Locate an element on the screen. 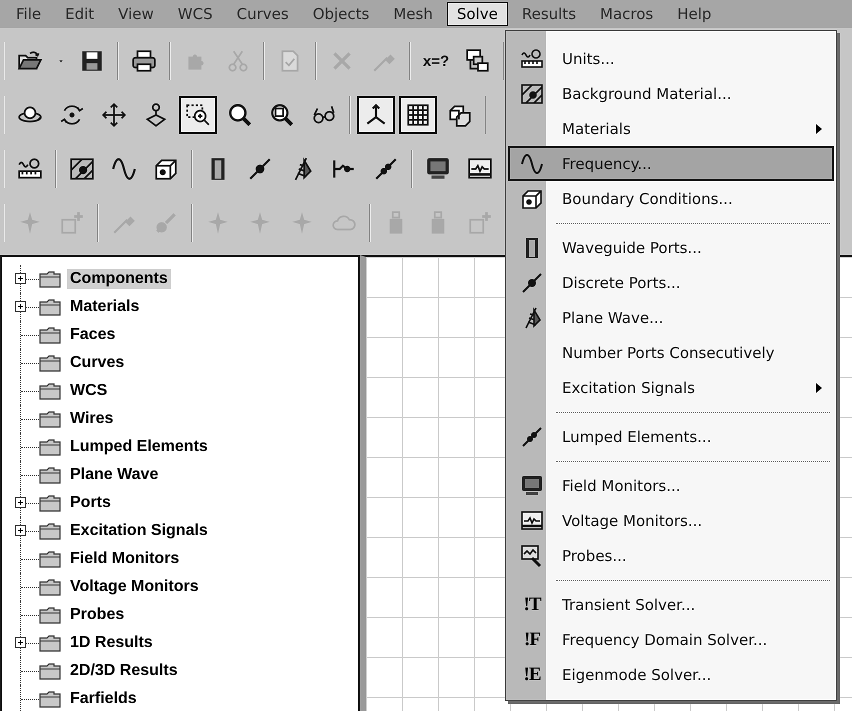  tree-item: Faces is located at coordinates (92, 335).